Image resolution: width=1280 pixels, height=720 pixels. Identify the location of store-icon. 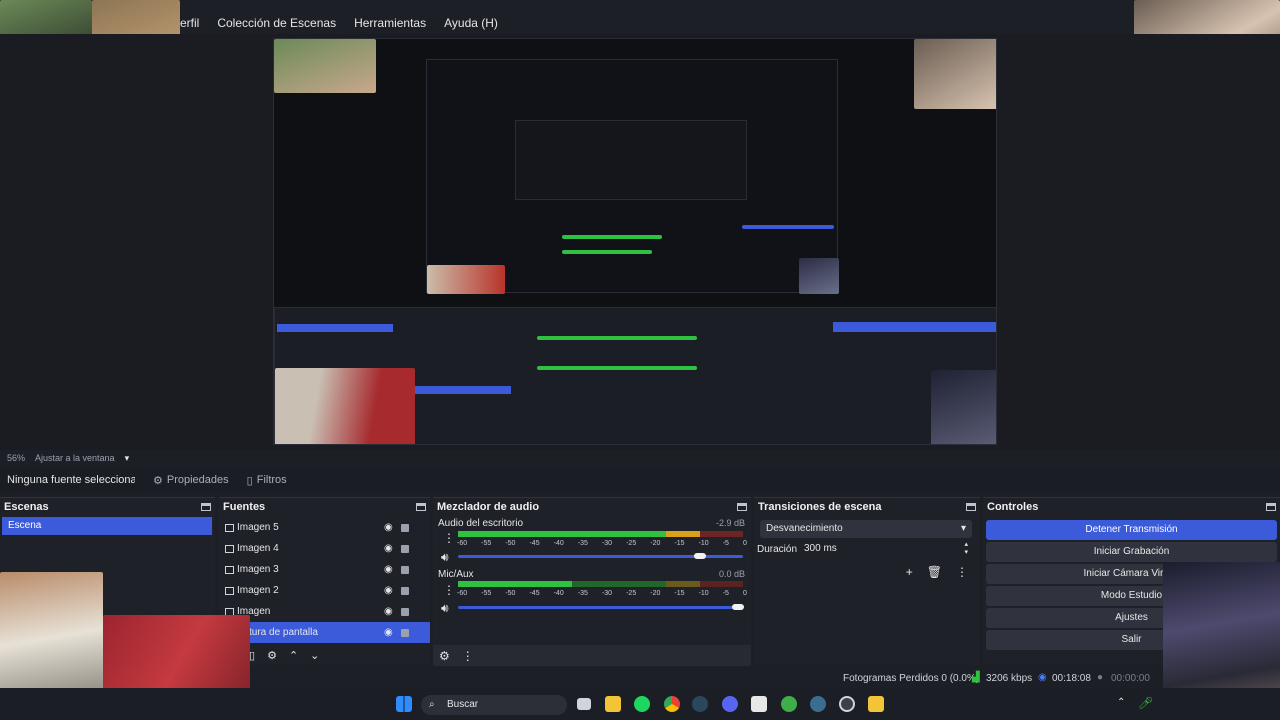
(759, 704).